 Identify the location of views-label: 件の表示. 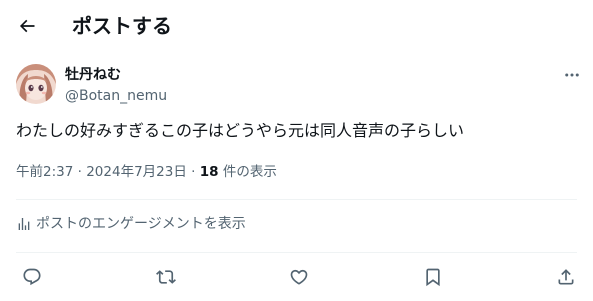
(249, 172).